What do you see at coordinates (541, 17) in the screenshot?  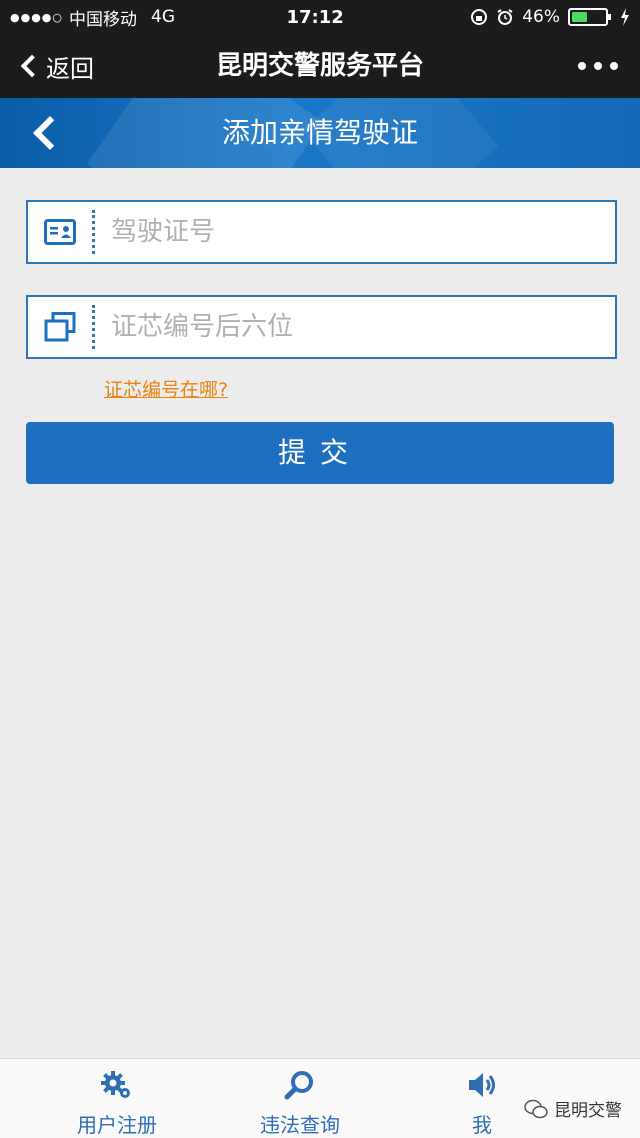 I see `battery-percent: 46%` at bounding box center [541, 17].